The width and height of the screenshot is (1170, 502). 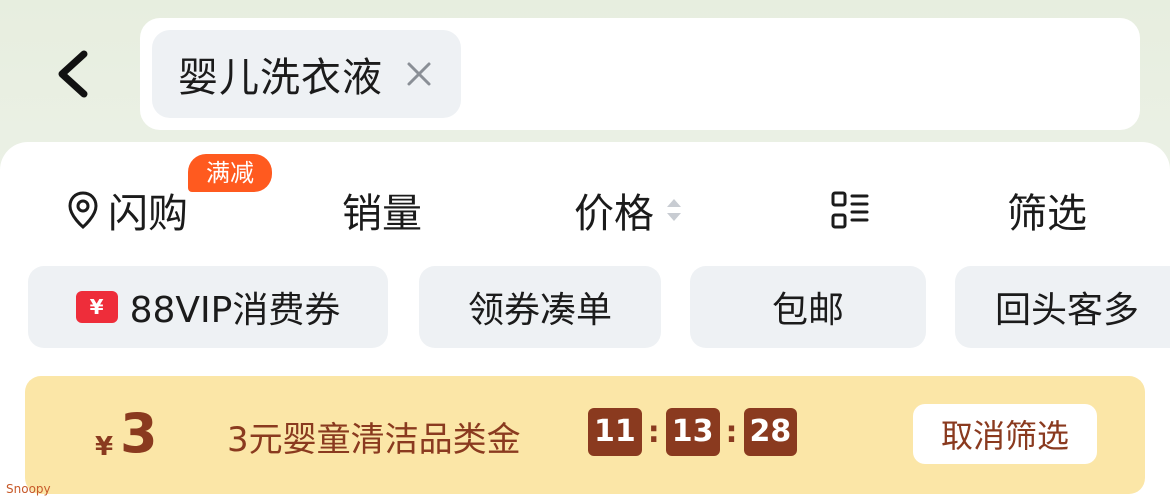 I want to click on timer-seconds: 28, so click(x=770, y=432).